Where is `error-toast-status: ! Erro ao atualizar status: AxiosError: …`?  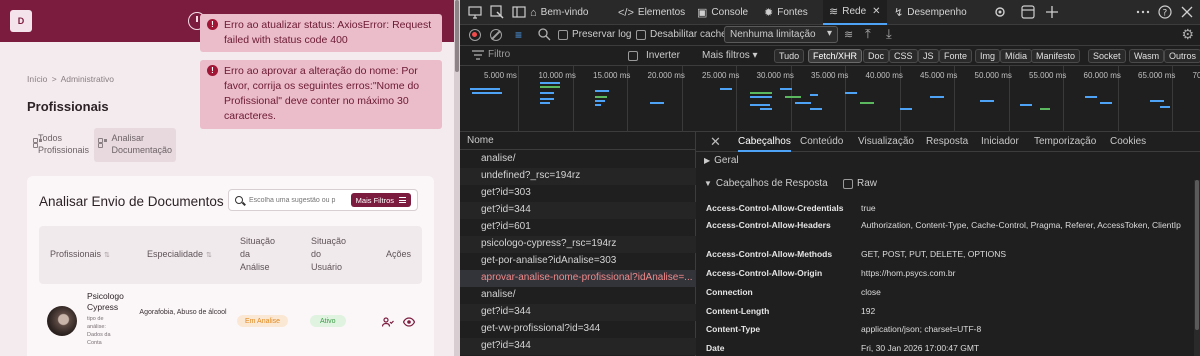
error-toast-status: ! Erro ao atualizar status: AxiosError: … is located at coordinates (321, 33).